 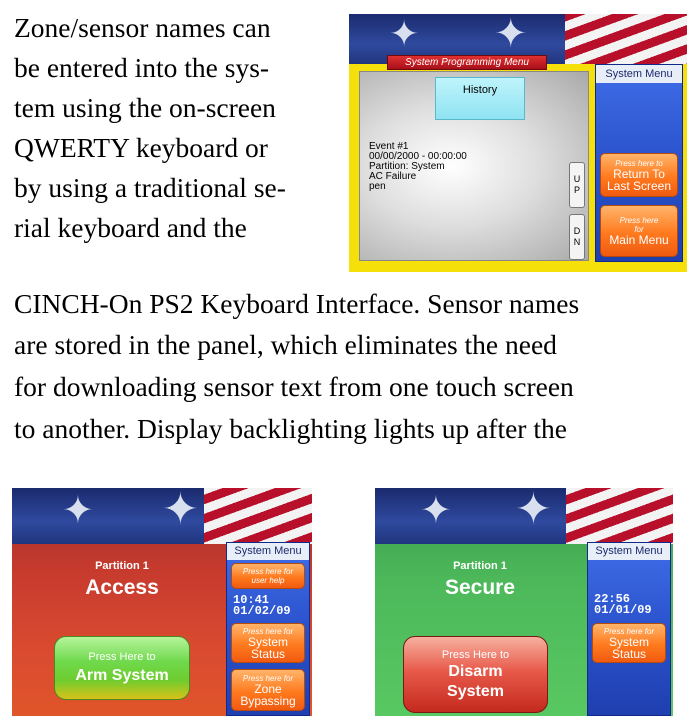 I want to click on user-help-button: Press here for user help, so click(x=268, y=576).